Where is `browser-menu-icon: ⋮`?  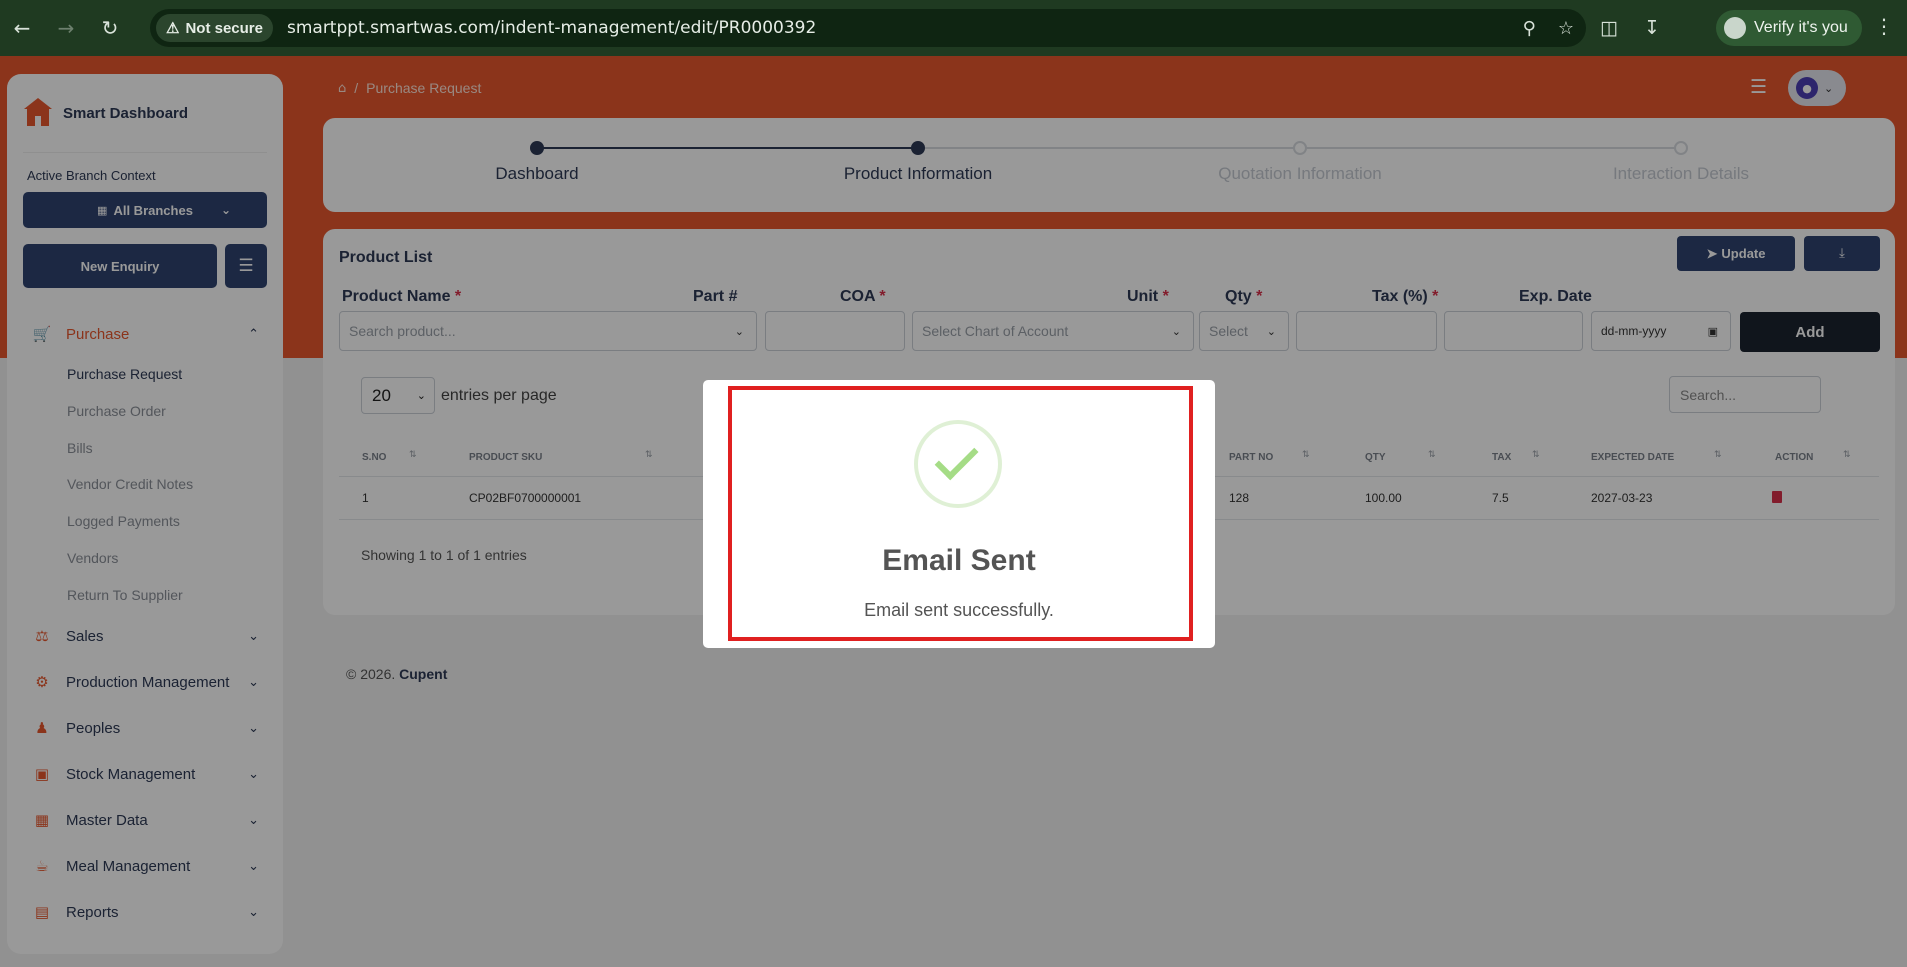 browser-menu-icon: ⋮ is located at coordinates (1884, 26).